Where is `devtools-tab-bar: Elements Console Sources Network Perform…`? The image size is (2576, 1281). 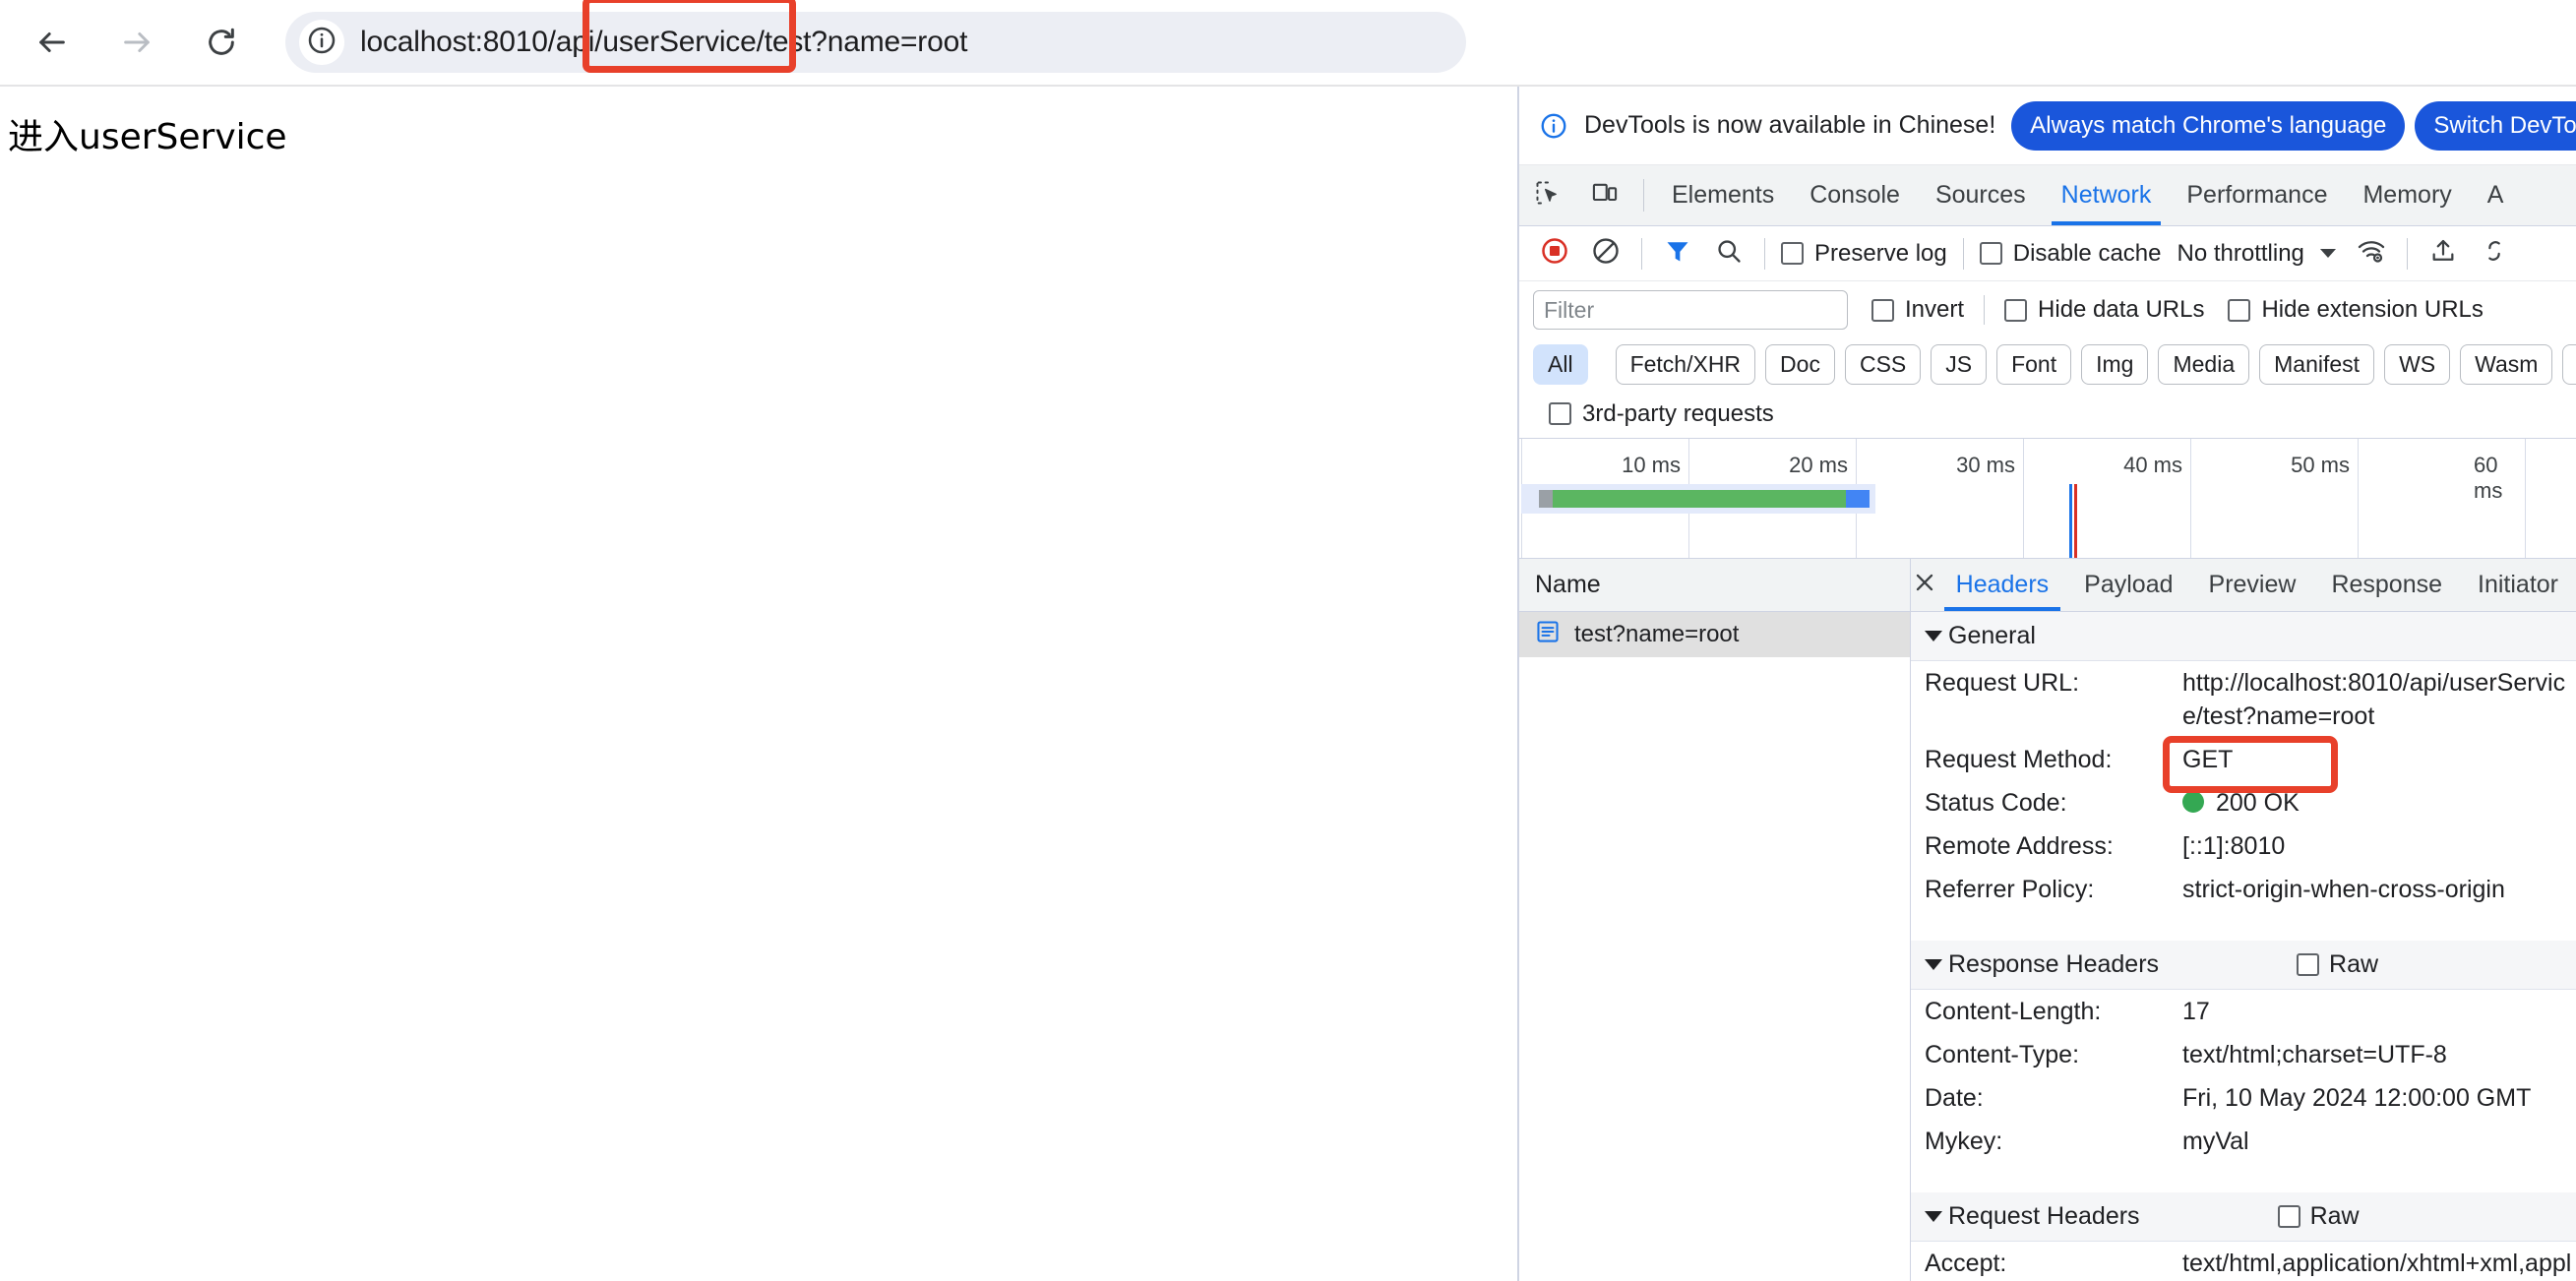
devtools-tab-bar: Elements Console Sources Network Perform… is located at coordinates (2047, 195).